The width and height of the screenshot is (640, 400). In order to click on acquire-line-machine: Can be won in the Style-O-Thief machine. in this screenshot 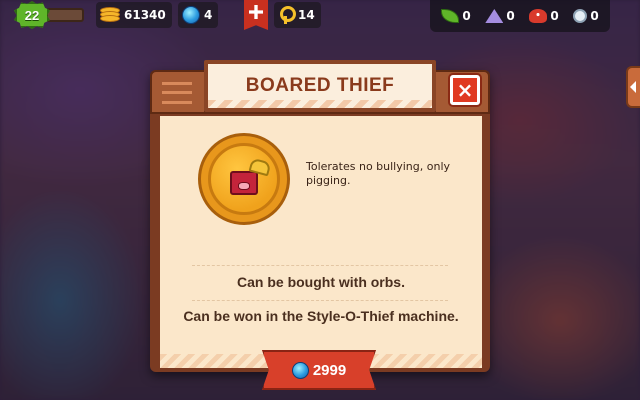, I will do `click(321, 316)`.